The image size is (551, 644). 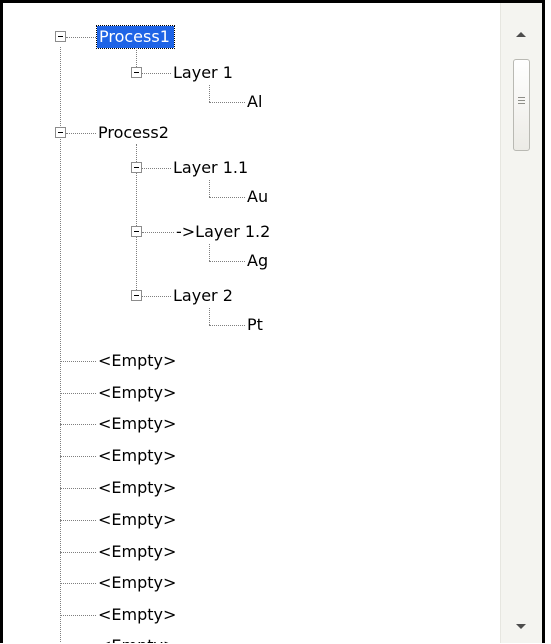 What do you see at coordinates (521, 626) in the screenshot?
I see `arrow-down-icon` at bounding box center [521, 626].